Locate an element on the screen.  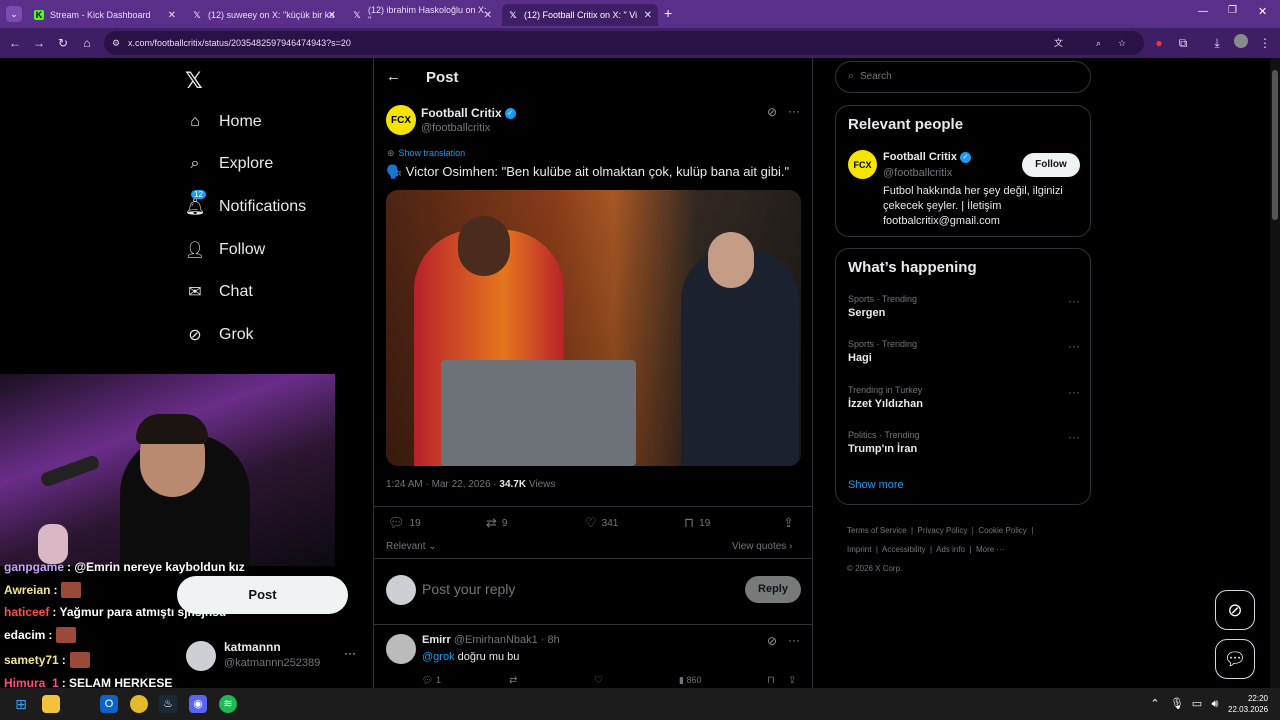
chrome-icon is located at coordinates (139, 704).